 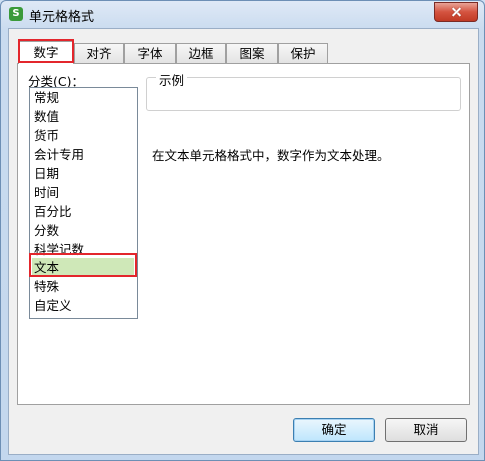 I want to click on tab-protection: 保护, so click(x=303, y=53).